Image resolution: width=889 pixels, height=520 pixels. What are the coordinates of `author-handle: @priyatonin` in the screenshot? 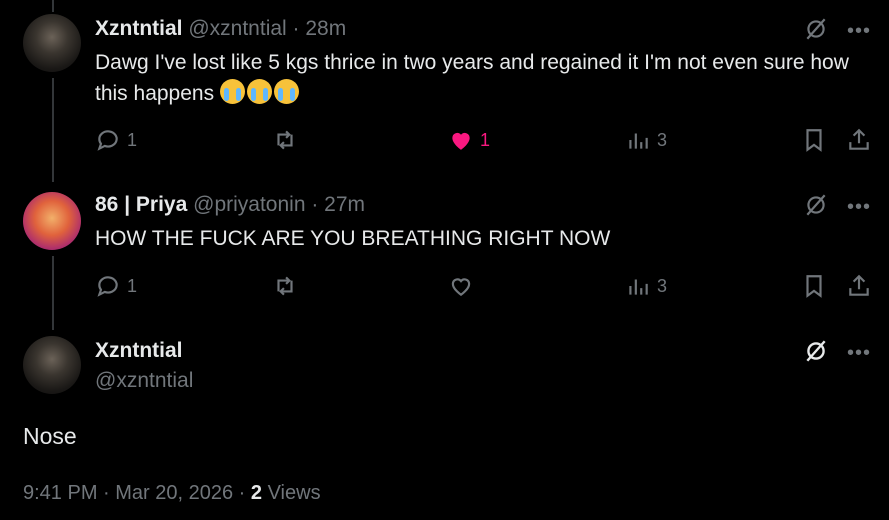 It's located at (249, 204).